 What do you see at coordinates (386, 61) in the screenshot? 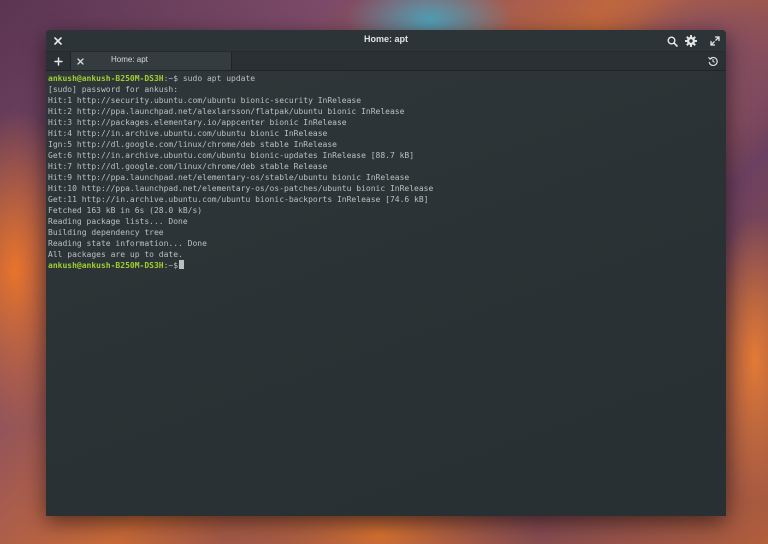
I see `tab-bar: Home: apt` at bounding box center [386, 61].